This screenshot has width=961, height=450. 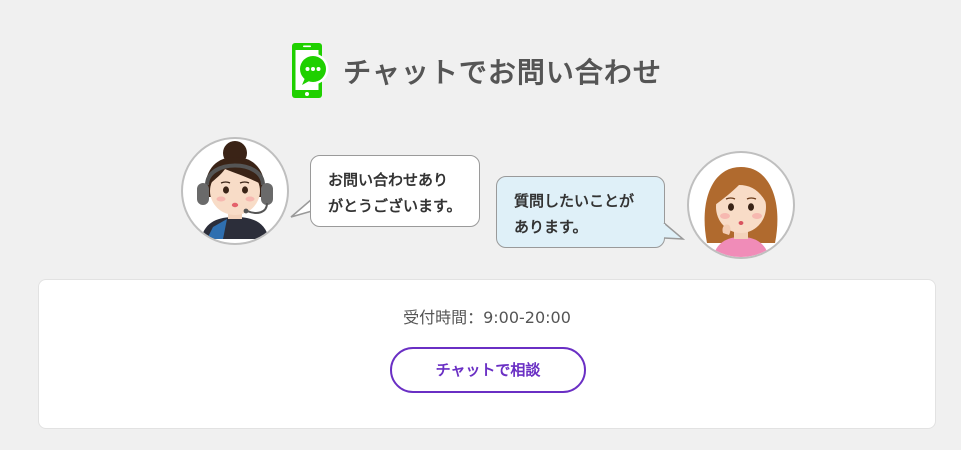 I want to click on reception-hours: 受付時間：9:00-20:00, so click(x=487, y=317).